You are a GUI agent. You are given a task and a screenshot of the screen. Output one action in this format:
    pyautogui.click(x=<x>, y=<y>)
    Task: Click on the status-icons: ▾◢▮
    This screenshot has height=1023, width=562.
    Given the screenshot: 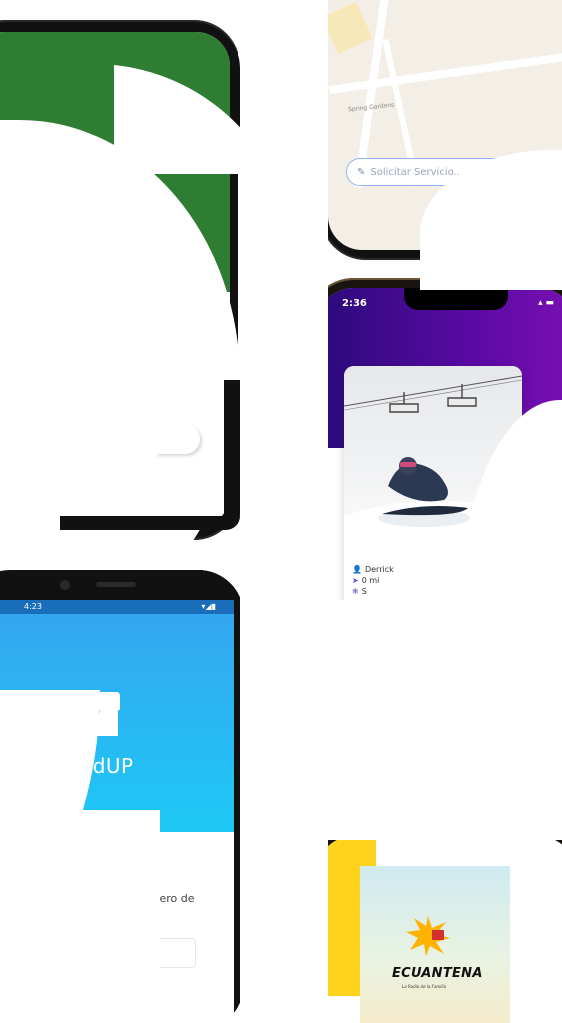 What is the action you would take?
    pyautogui.click(x=208, y=606)
    